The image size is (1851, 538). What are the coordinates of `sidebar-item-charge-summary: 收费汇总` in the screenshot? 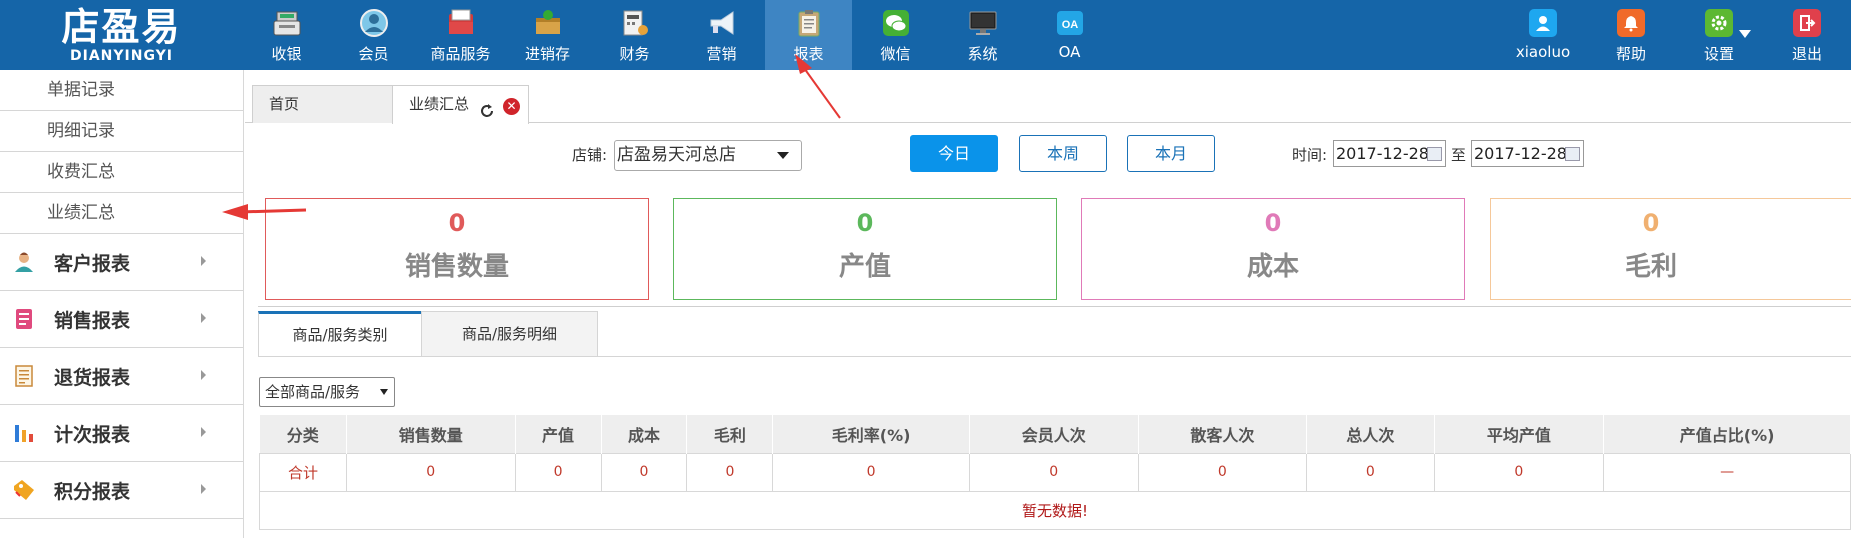 It's located at (121, 172).